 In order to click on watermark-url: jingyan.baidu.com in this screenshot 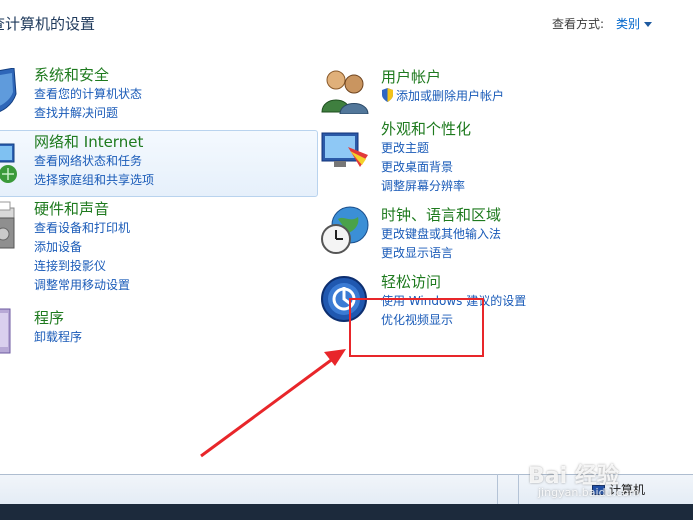, I will do `click(589, 492)`.